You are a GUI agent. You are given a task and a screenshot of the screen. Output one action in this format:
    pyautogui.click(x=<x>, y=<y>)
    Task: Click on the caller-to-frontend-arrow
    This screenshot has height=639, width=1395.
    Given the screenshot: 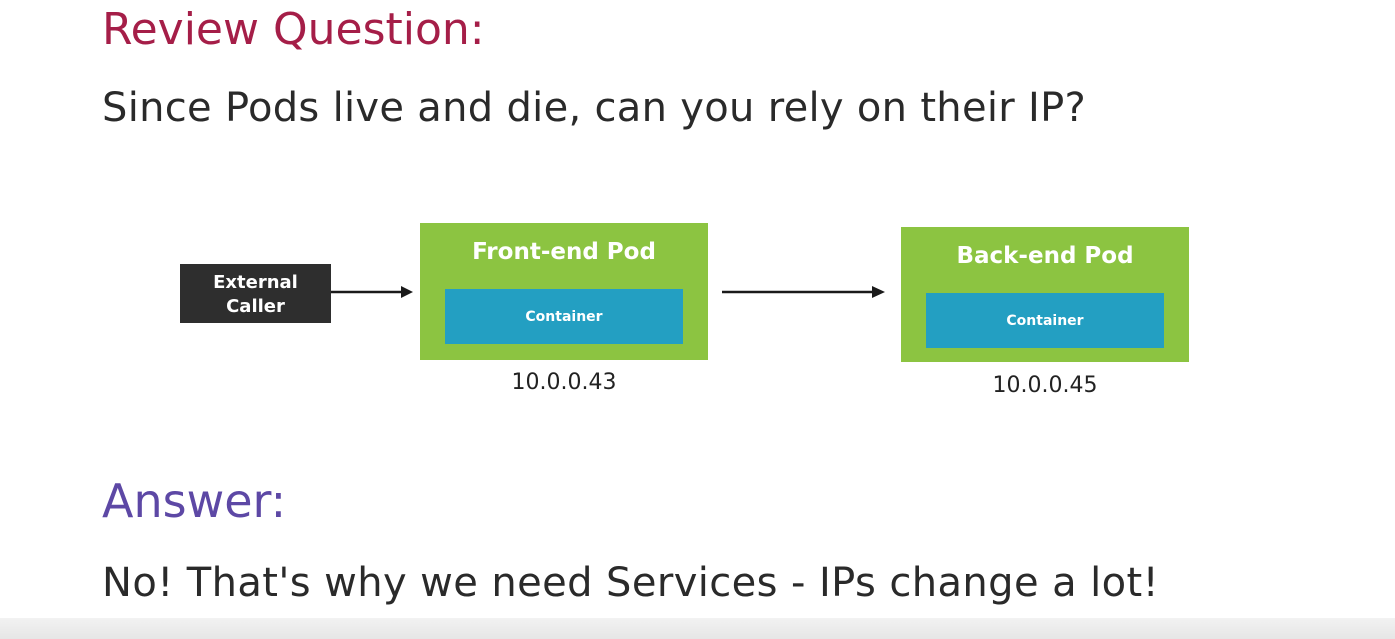 What is the action you would take?
    pyautogui.click(x=372, y=292)
    